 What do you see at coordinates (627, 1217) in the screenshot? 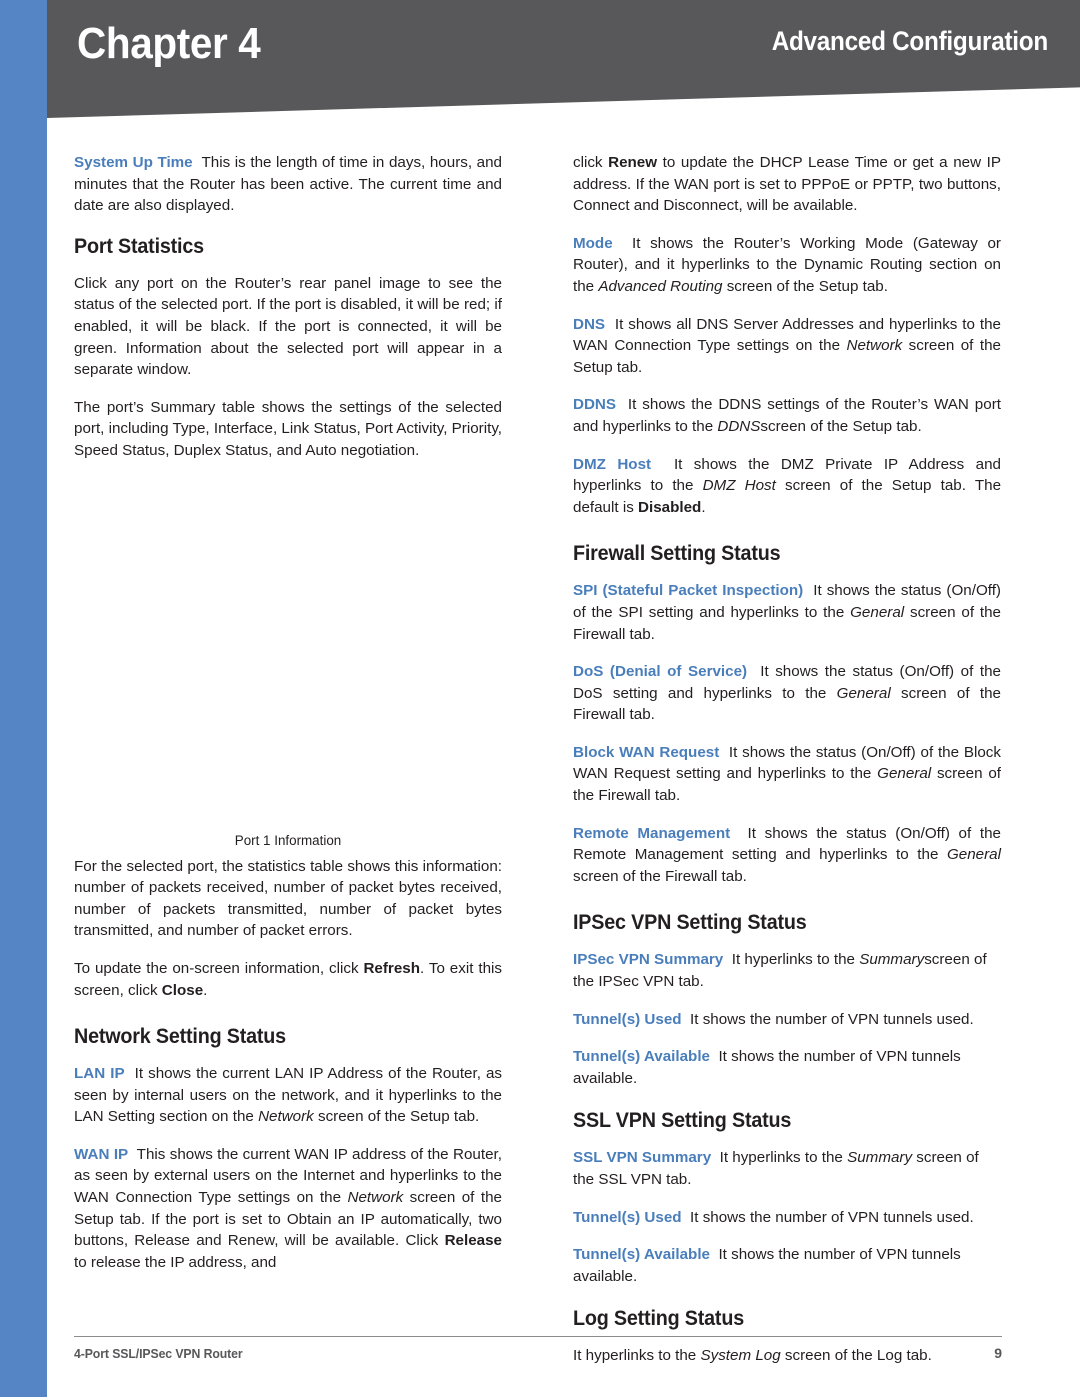
I see `term-ssl-tunnels-used: Tunnel(s) Used` at bounding box center [627, 1217].